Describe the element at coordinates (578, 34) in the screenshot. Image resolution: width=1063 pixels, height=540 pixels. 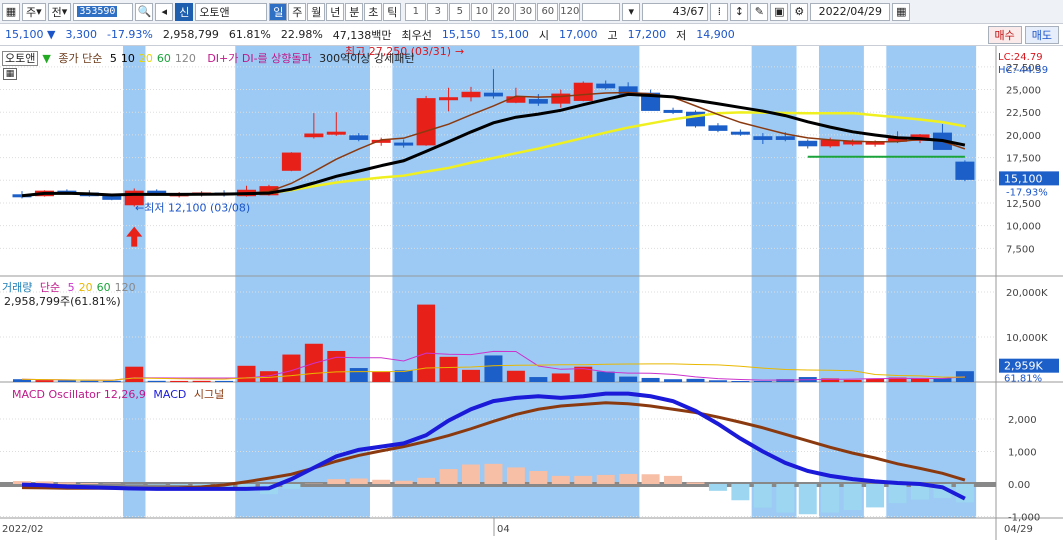
I see `open-price: 17,000` at that location.